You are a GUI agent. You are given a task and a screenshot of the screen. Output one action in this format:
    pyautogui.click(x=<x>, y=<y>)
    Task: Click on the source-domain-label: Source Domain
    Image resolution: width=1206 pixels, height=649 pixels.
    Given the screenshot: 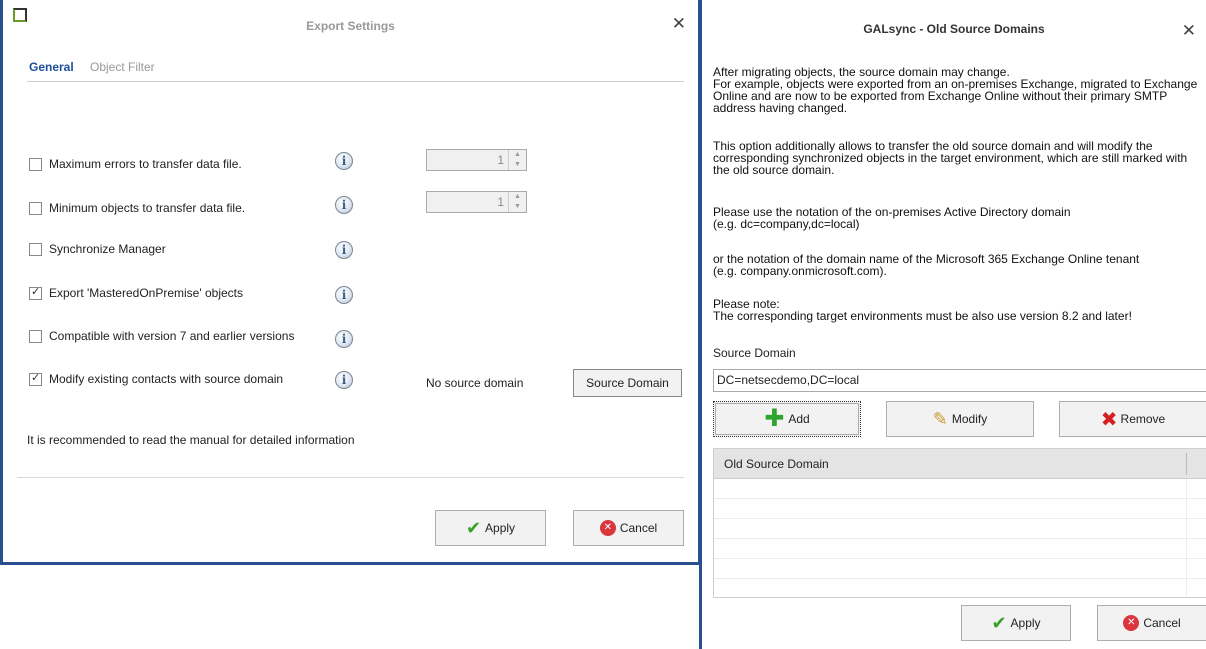 What is the action you would take?
    pyautogui.click(x=754, y=353)
    